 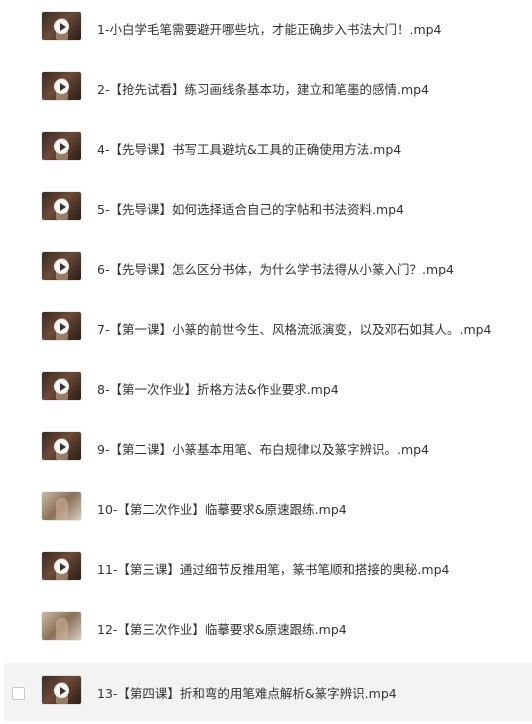 I want to click on file-row: 9-【第二课】小篆基本用笔、布白规律以及篆字辨识。.mp4, so click(x=268, y=450).